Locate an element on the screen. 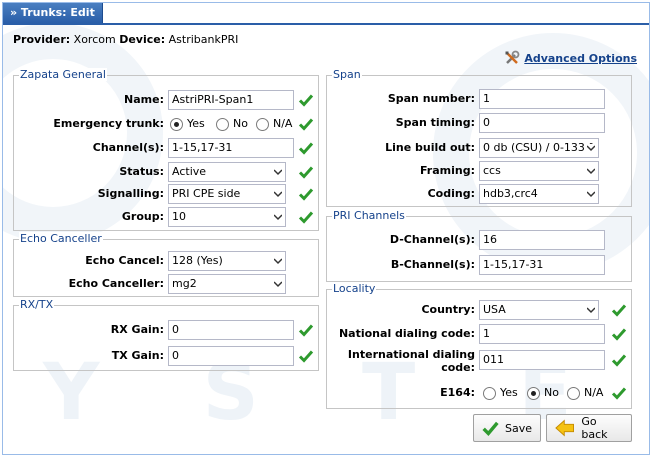  line-build-out-row: Line build out: 0 db (CSU) / 0-133 f is located at coordinates (479, 148).